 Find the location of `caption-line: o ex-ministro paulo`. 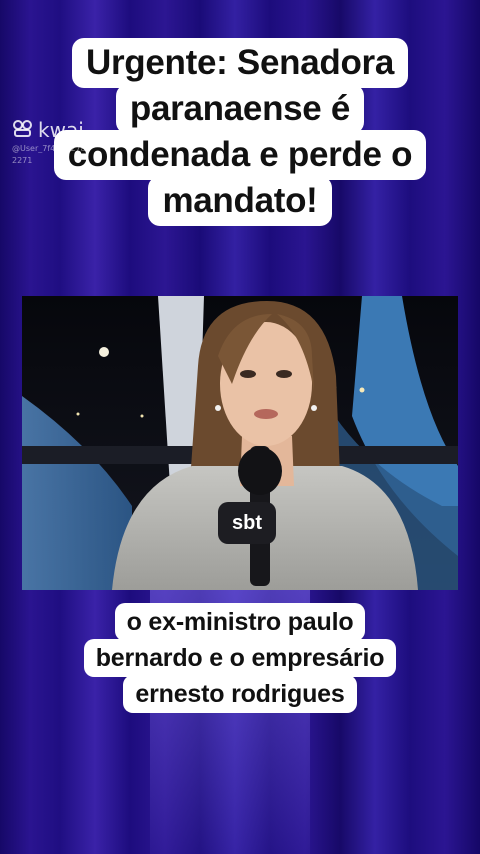

caption-line: o ex-ministro paulo is located at coordinates (240, 622).